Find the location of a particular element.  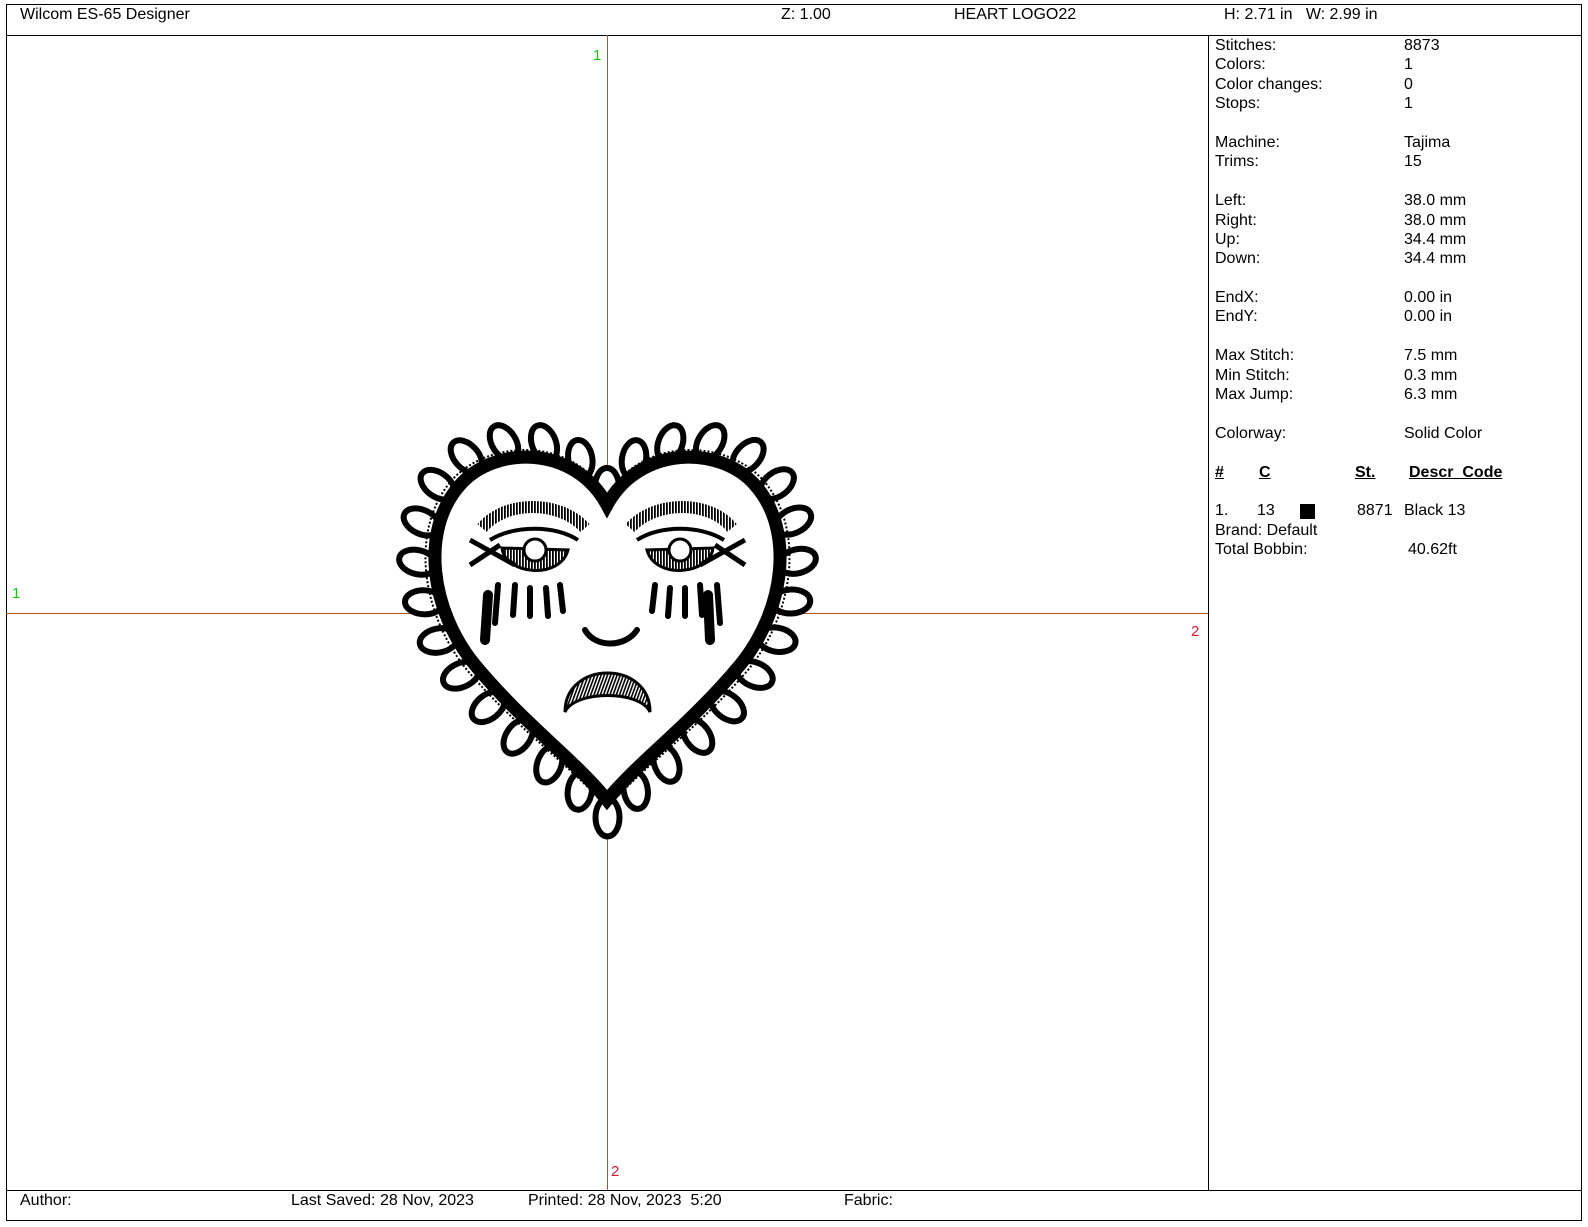

color-changes-label: Color changes: is located at coordinates (1269, 84).